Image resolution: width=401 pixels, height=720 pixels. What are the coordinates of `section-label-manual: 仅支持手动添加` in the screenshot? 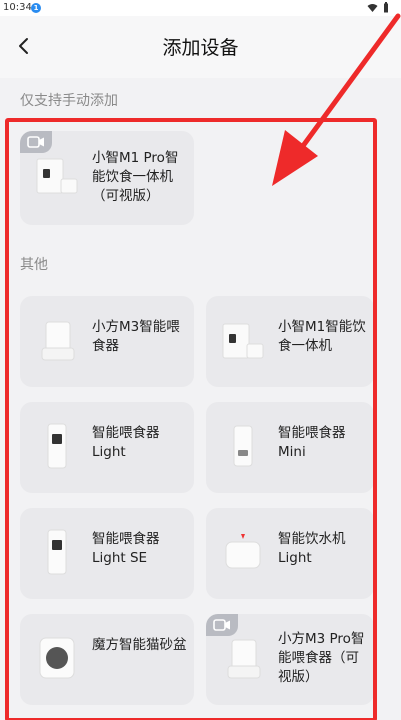 It's located at (69, 101).